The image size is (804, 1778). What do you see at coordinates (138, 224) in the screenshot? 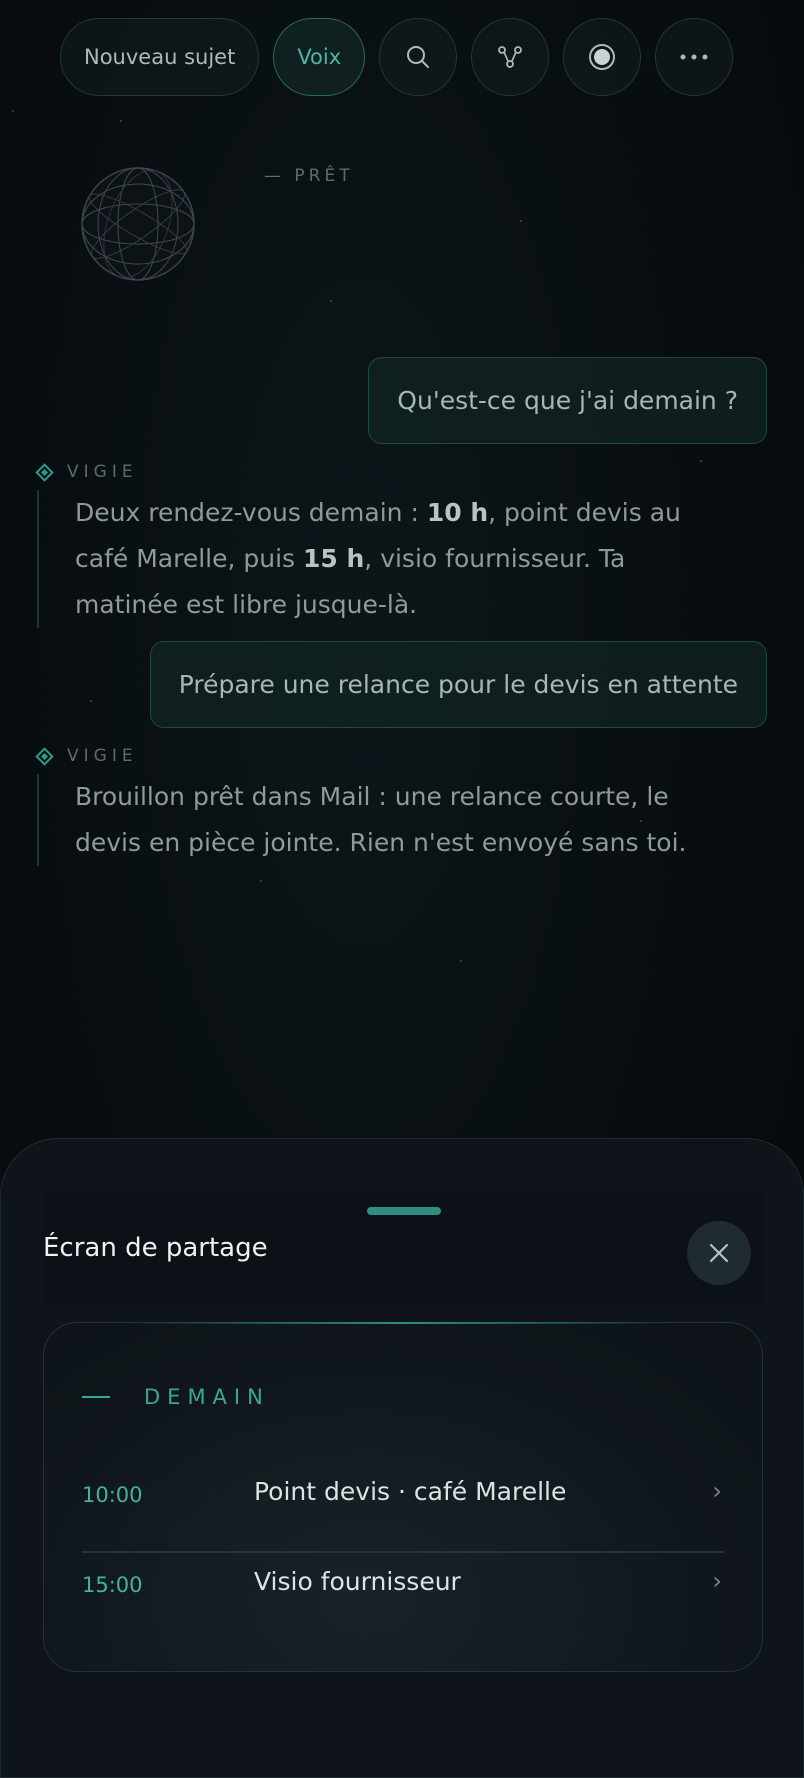
I see `assistant-orb` at bounding box center [138, 224].